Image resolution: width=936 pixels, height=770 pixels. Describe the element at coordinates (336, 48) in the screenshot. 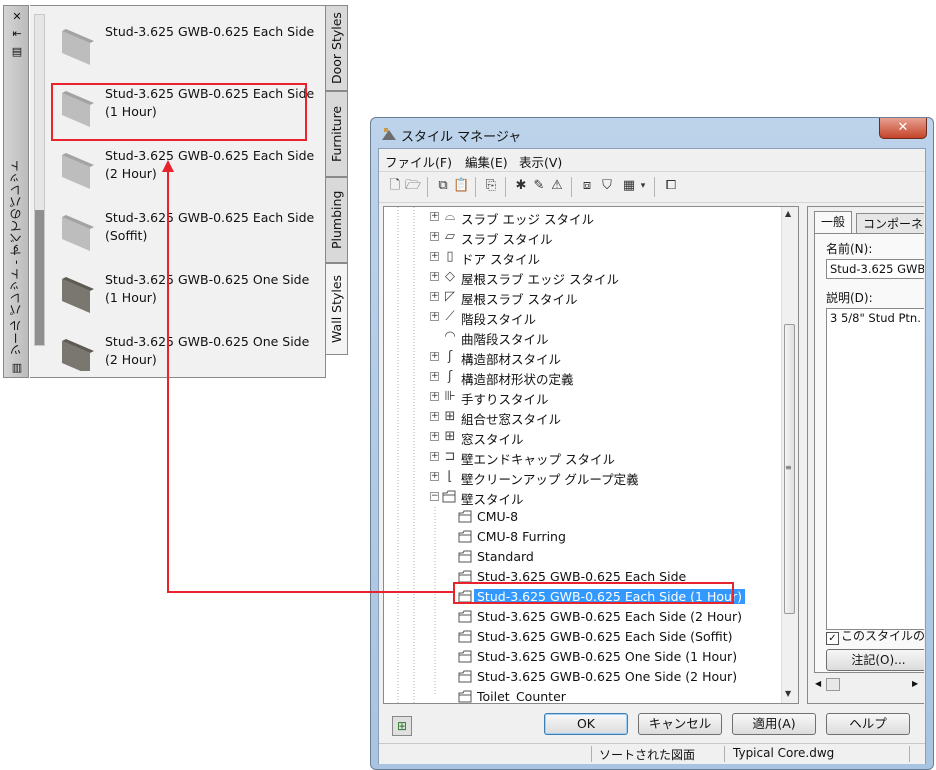

I see `tab-door-styles: Door Styles` at that location.